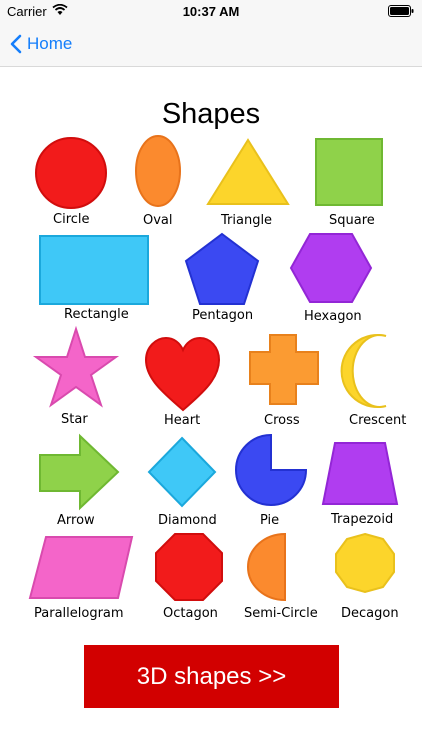  Describe the element at coordinates (331, 268) in the screenshot. I see `hexagon-shape` at that location.